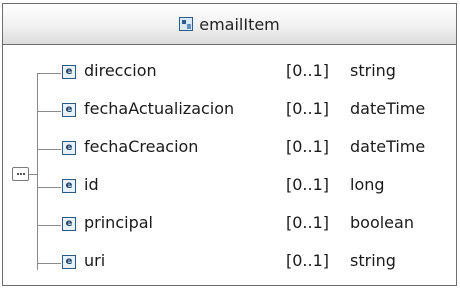  What do you see at coordinates (229, 225) in the screenshot?
I see `element-row: e principal [0..1] boolean` at bounding box center [229, 225].